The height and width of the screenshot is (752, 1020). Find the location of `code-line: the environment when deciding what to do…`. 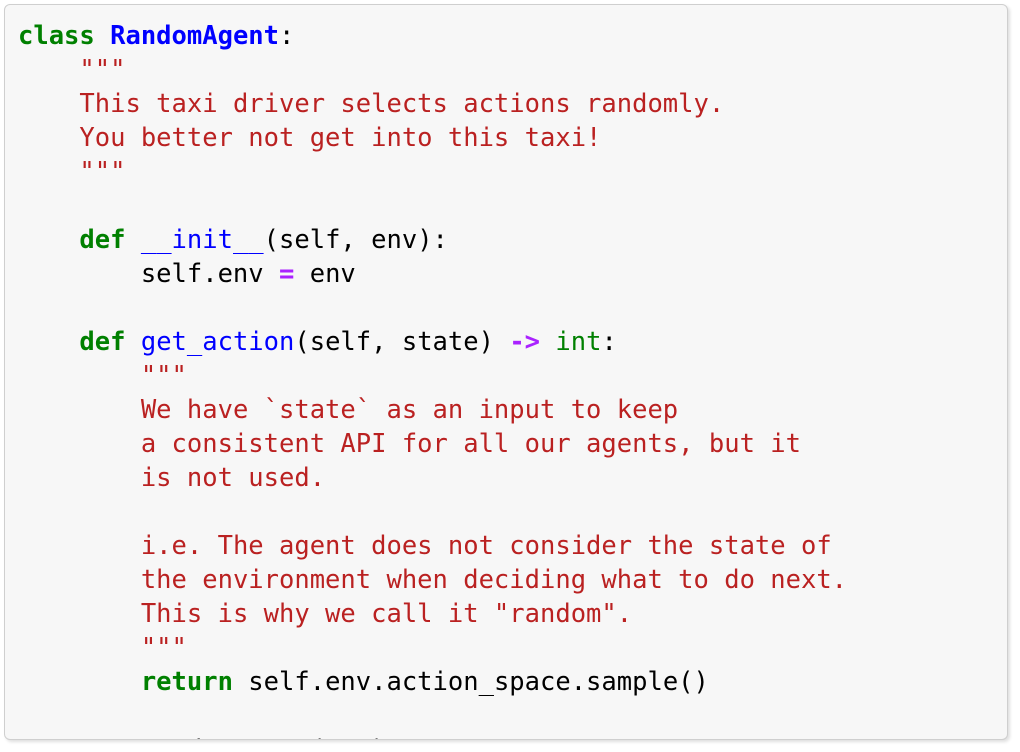

code-line: the environment when deciding what to do… is located at coordinates (432, 580).